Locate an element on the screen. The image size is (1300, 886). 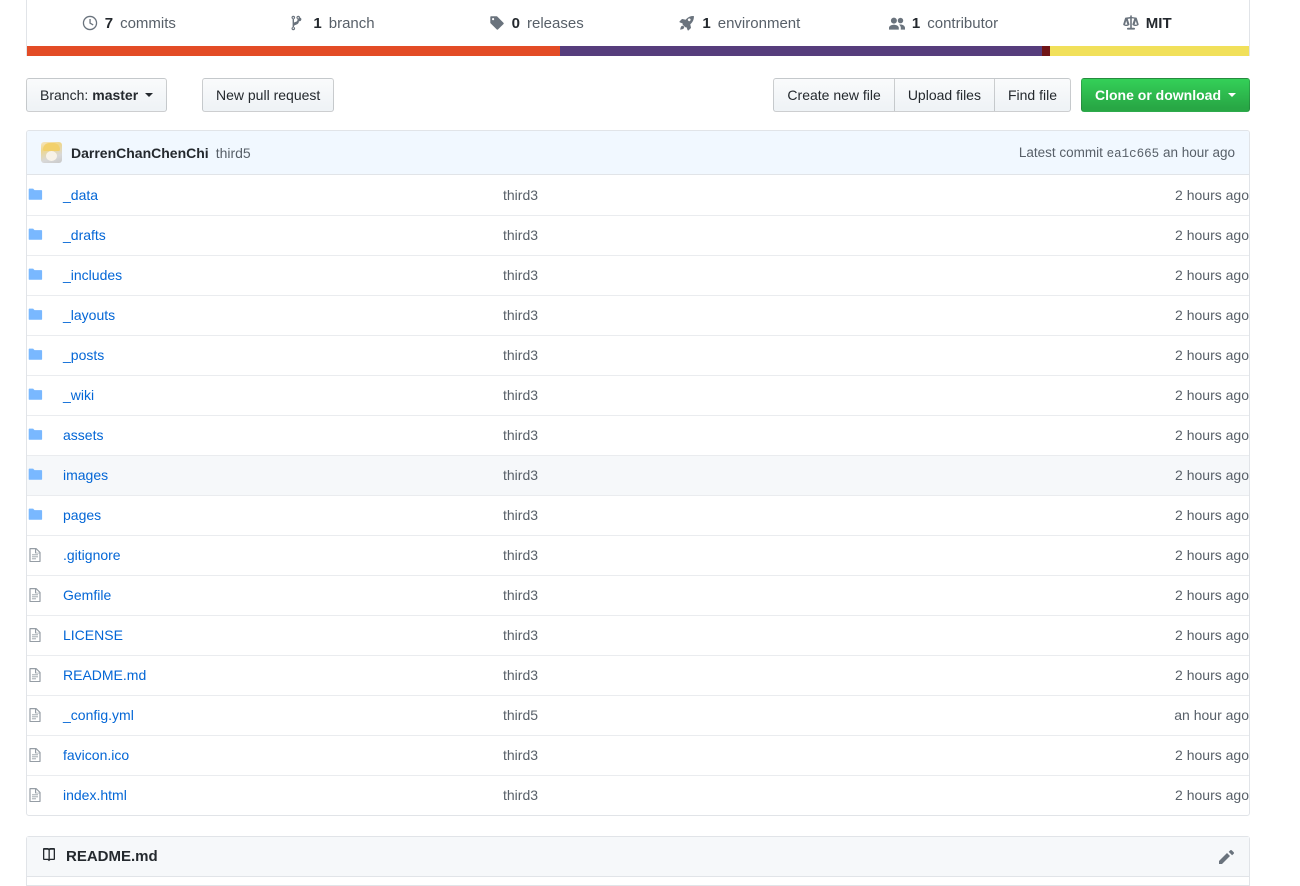
pencil-icon is located at coordinates (1227, 857).